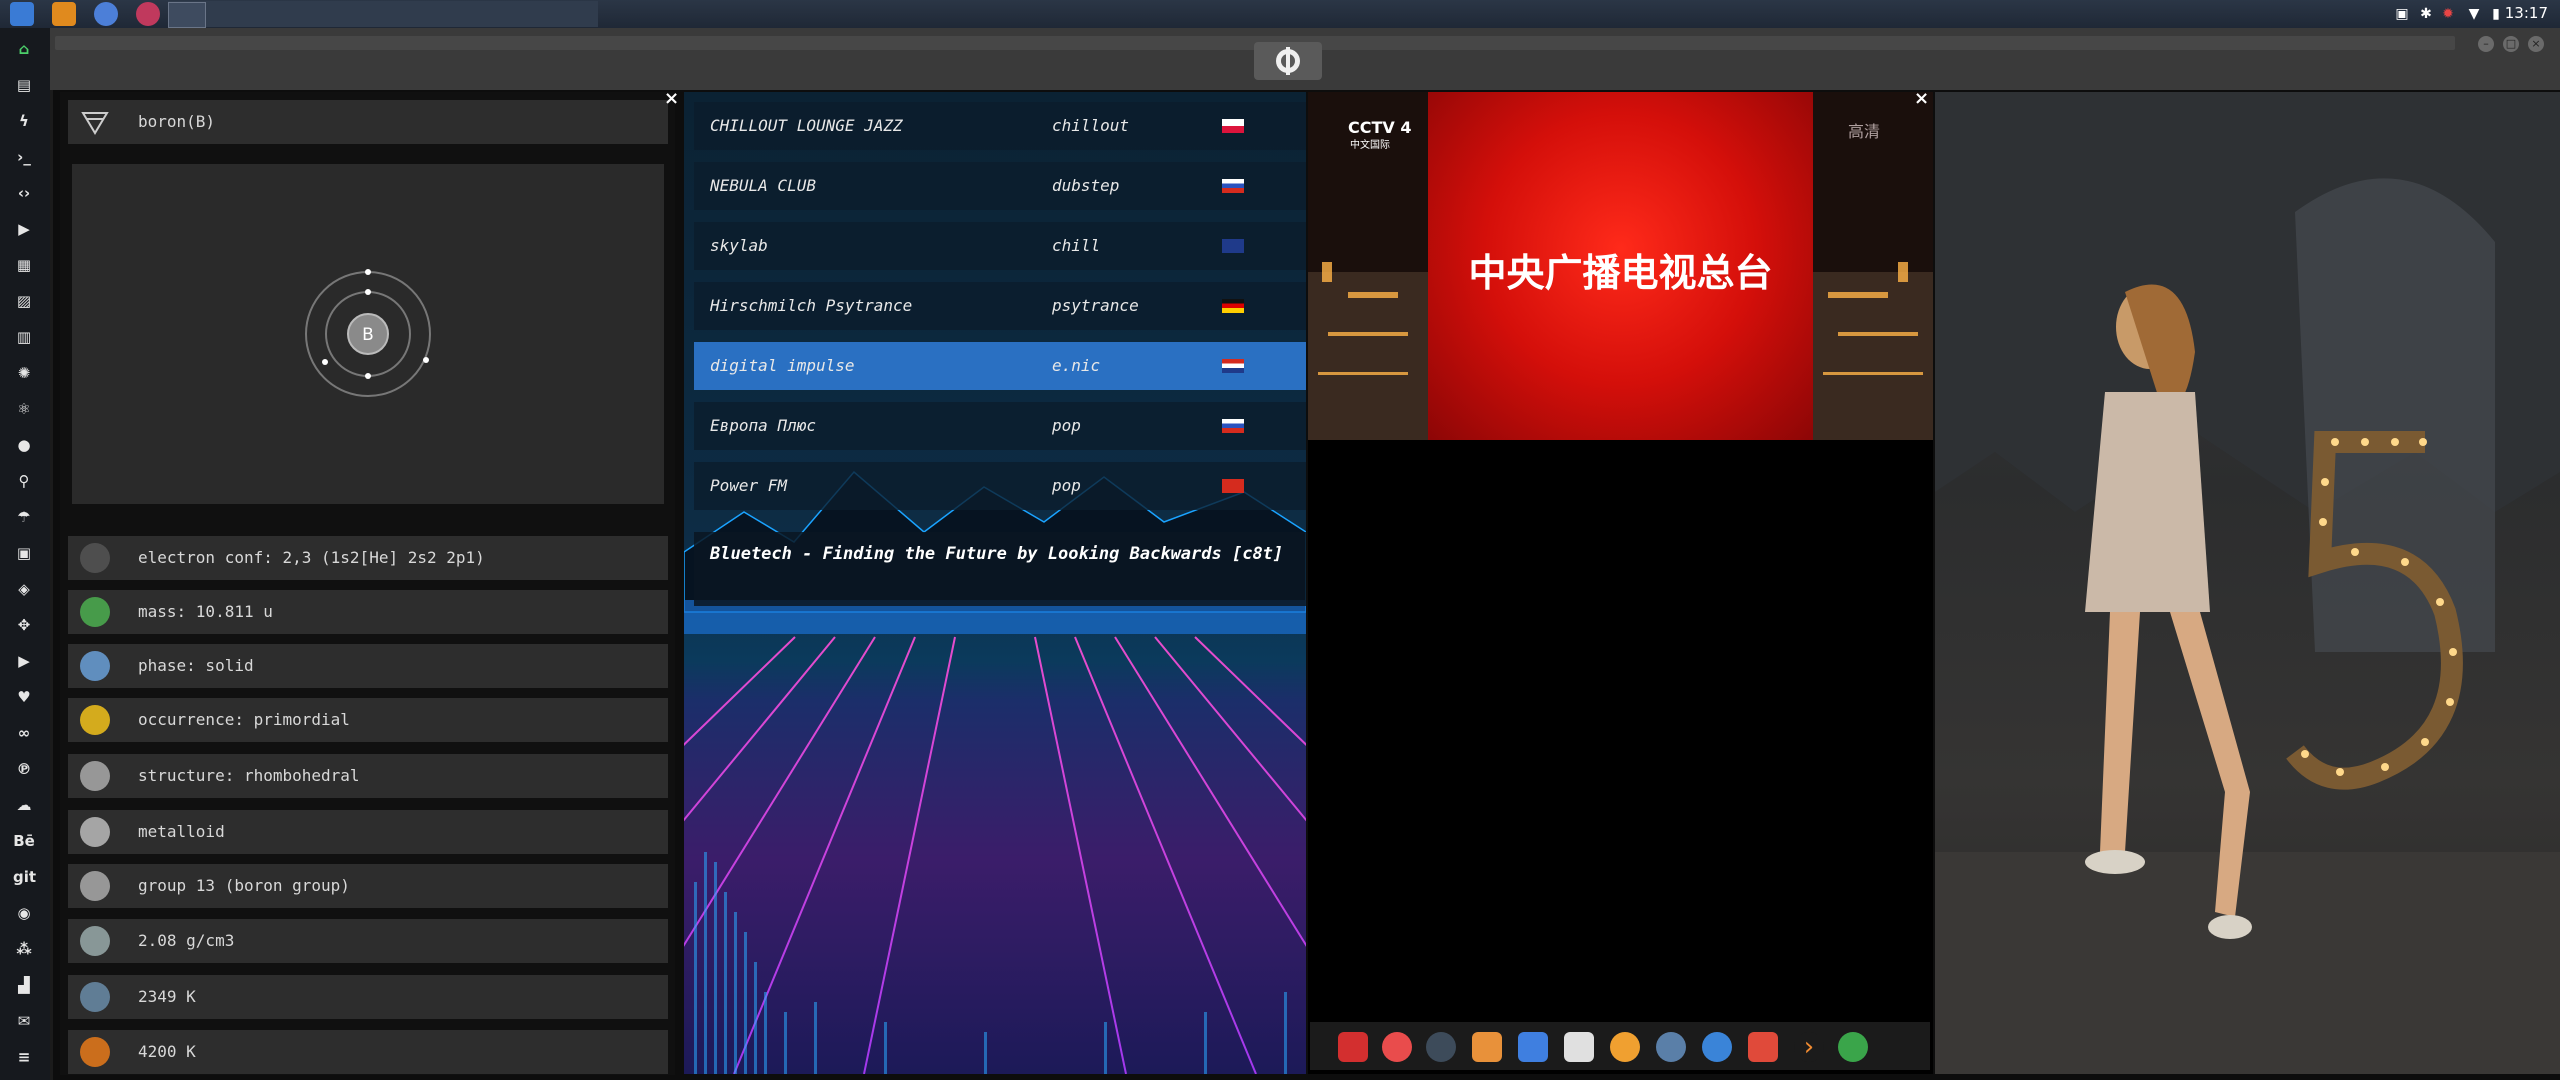 Image resolution: width=2560 pixels, height=1080 pixels. What do you see at coordinates (24, 481) in the screenshot?
I see `search-icon: ⚲` at bounding box center [24, 481].